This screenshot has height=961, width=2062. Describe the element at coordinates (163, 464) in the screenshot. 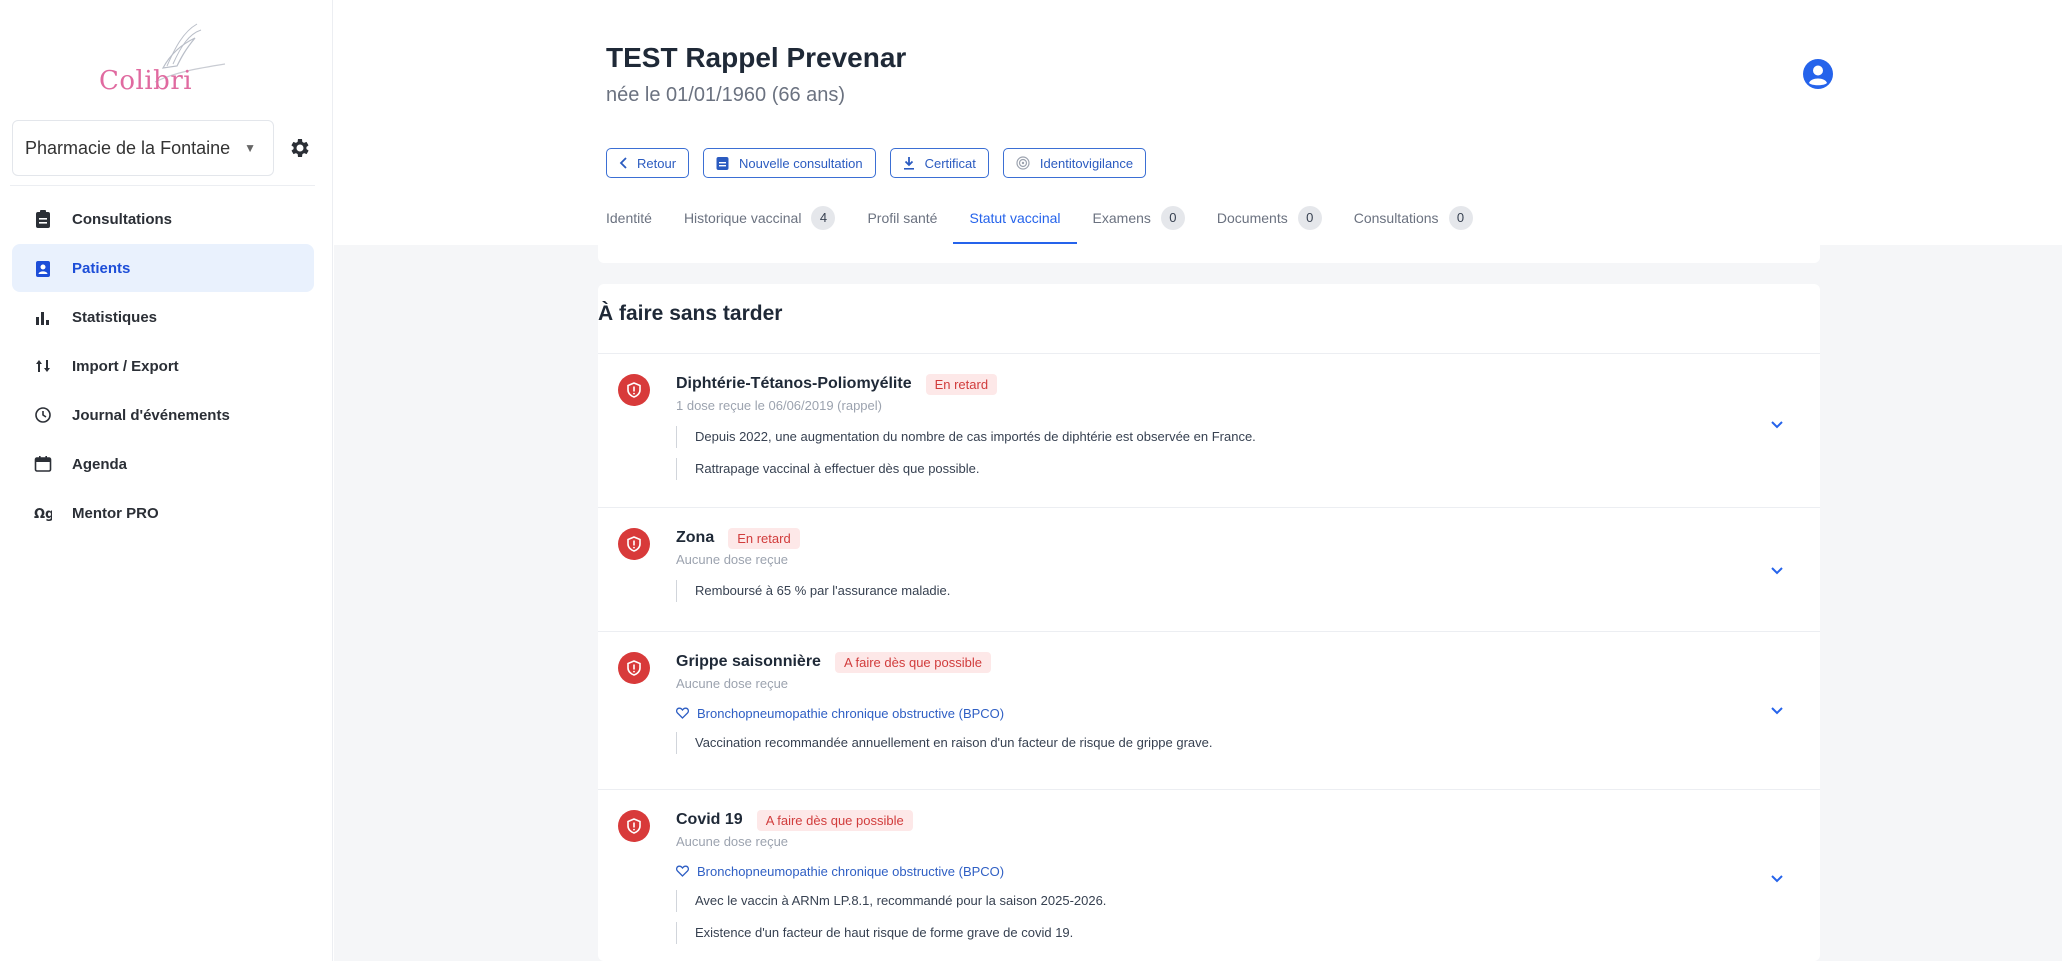

I see `sidebar-item-agenda: Agenda` at that location.